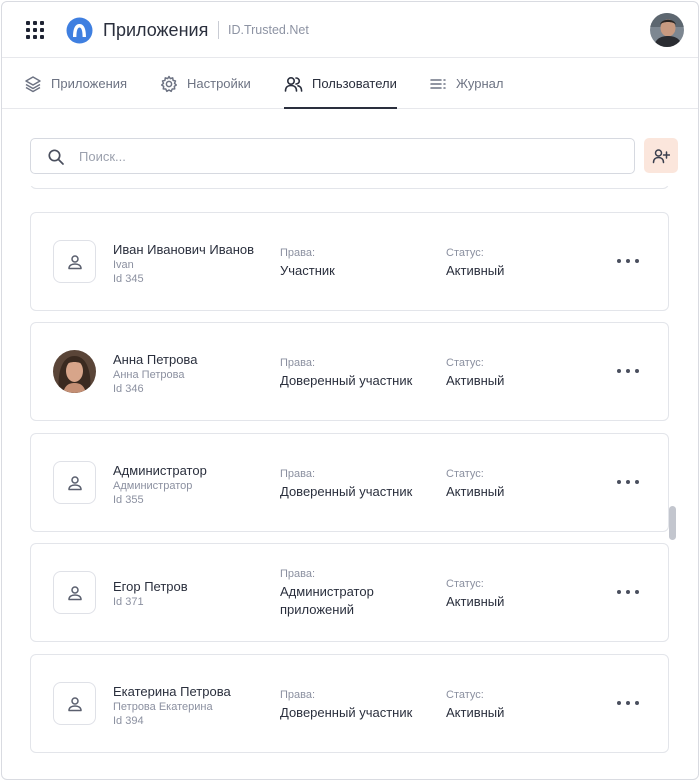 Image resolution: width=700 pixels, height=781 pixels. What do you see at coordinates (128, 279) in the screenshot?
I see `user-id: Id 345` at bounding box center [128, 279].